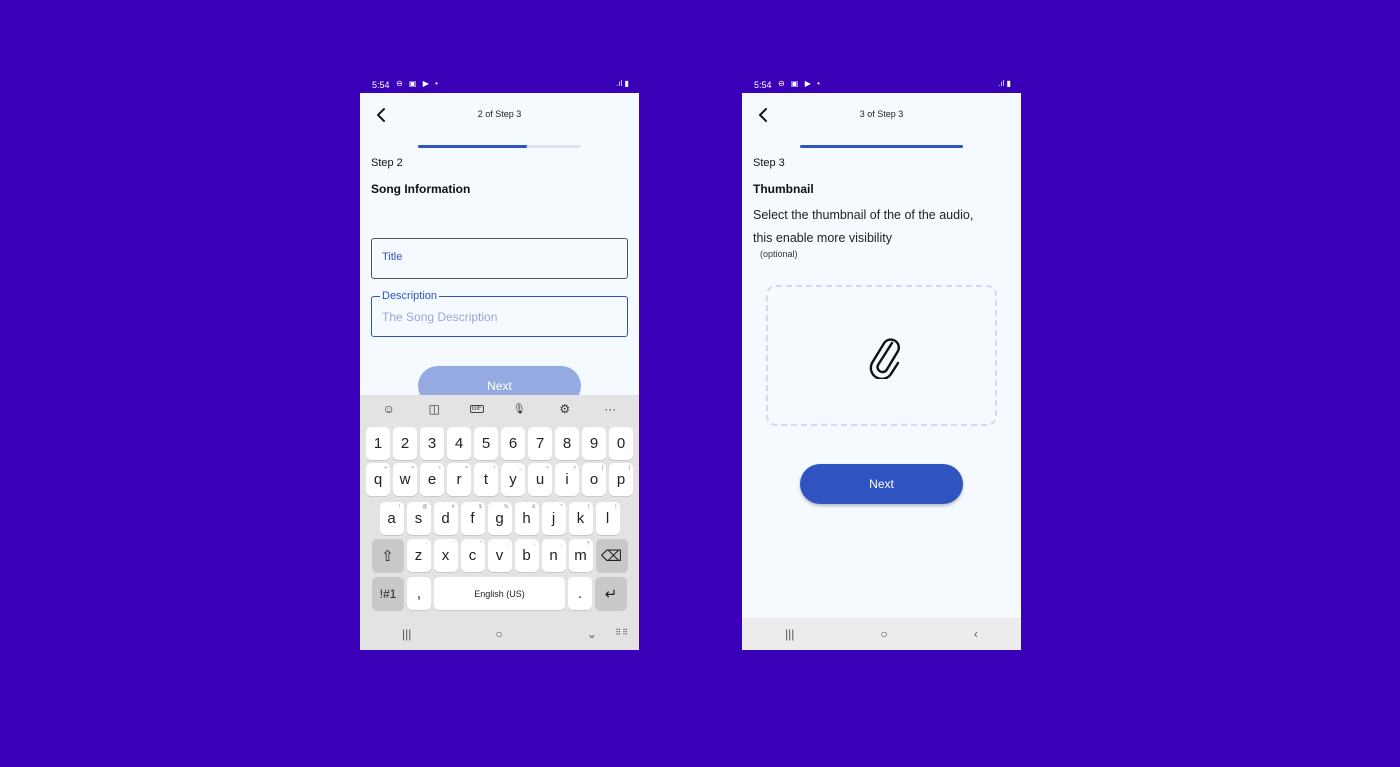 This screenshot has width=1400, height=767. Describe the element at coordinates (432, 443) in the screenshot. I see `key-3: 3` at that location.